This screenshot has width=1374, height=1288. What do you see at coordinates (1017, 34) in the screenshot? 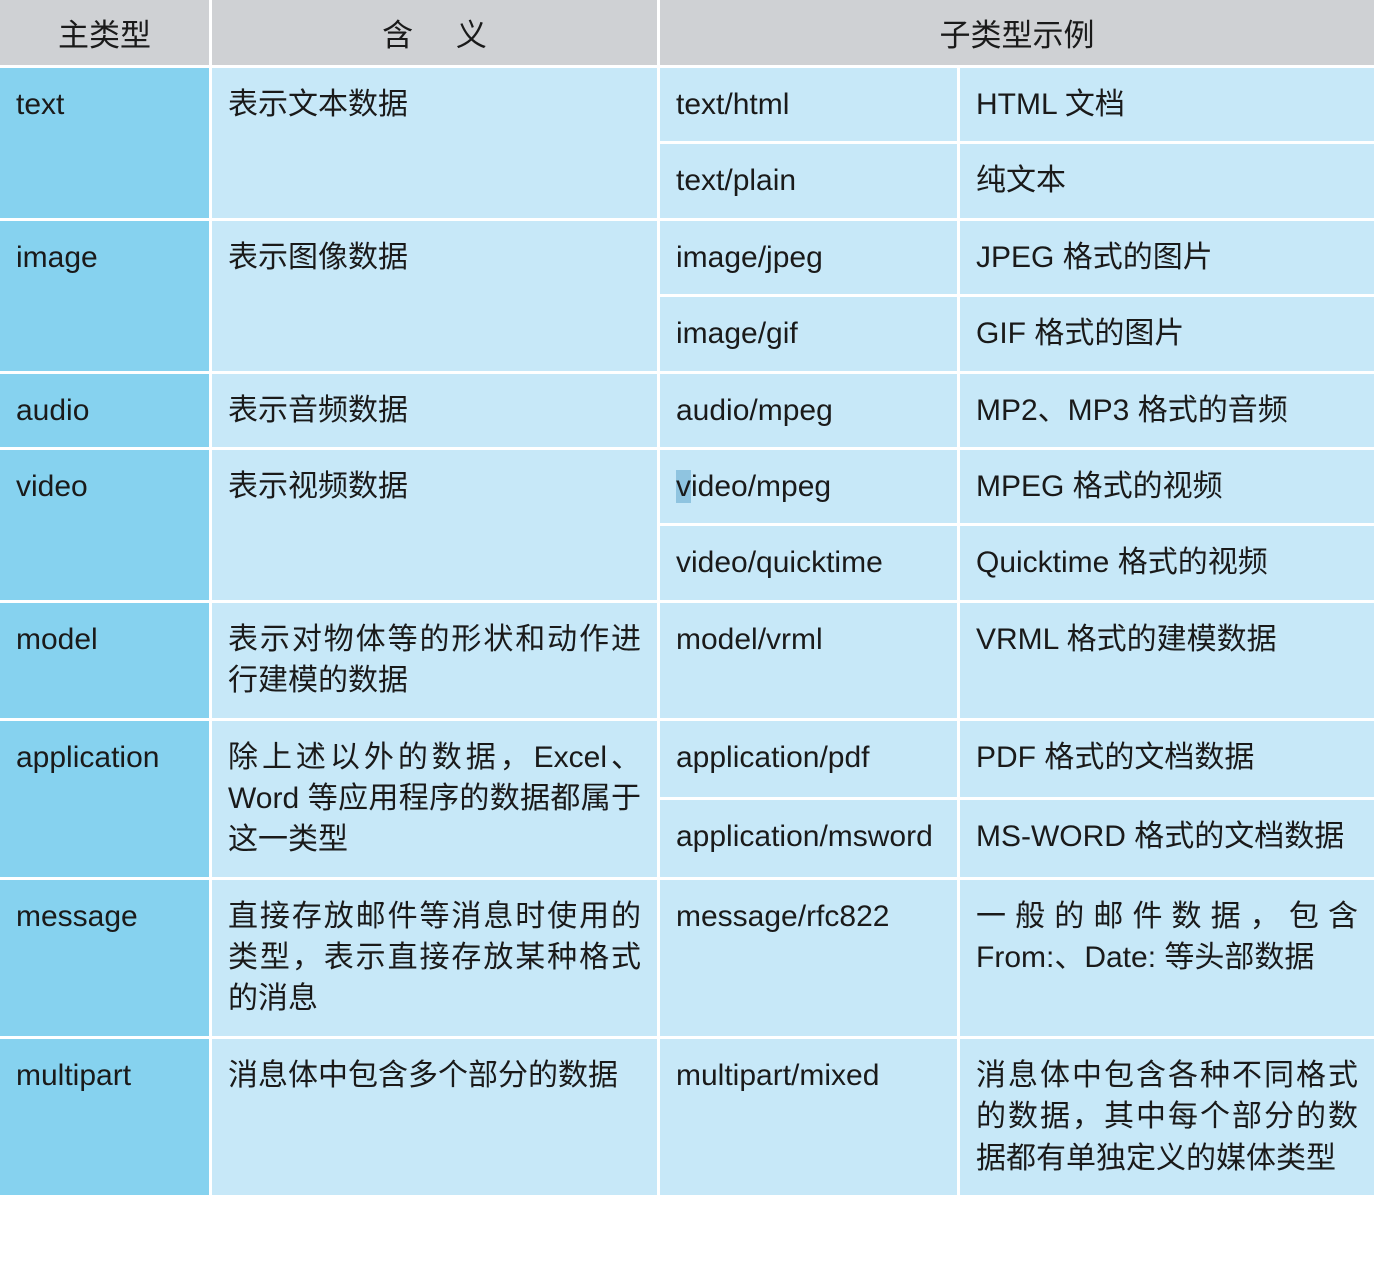
I see `column-header-subtype-examples: 子类型示例` at bounding box center [1017, 34].